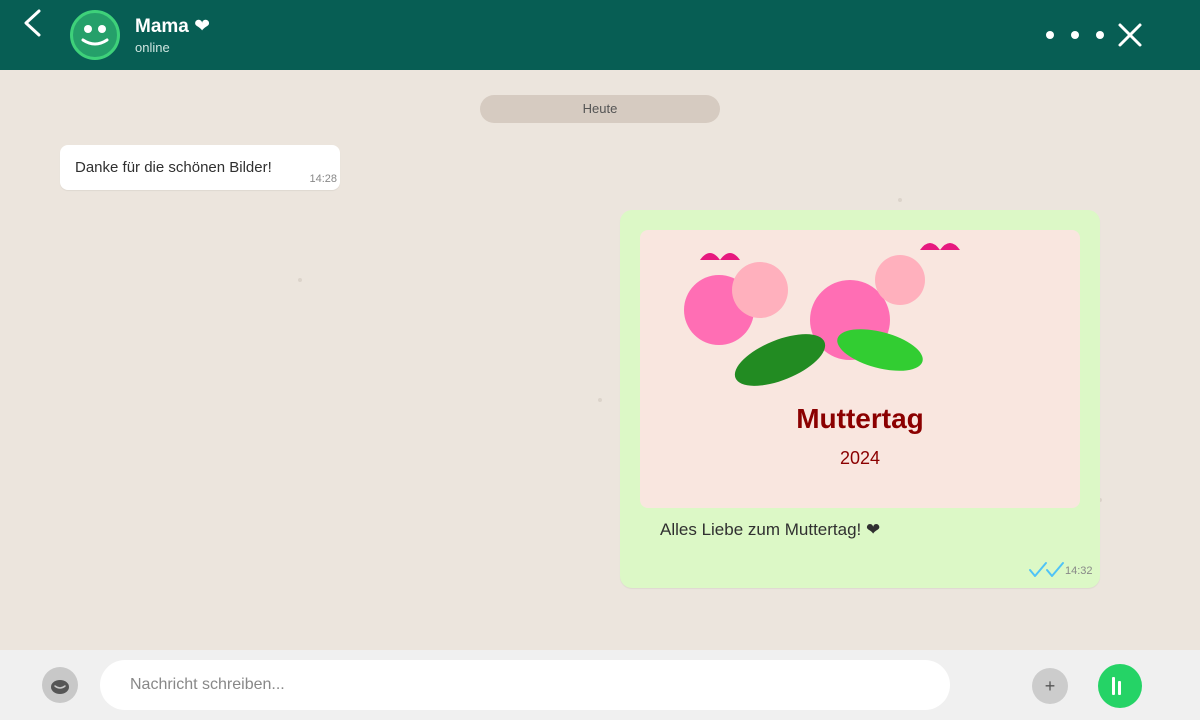 The image size is (1200, 720). I want to click on chevron-left-icon, so click(32, 23).